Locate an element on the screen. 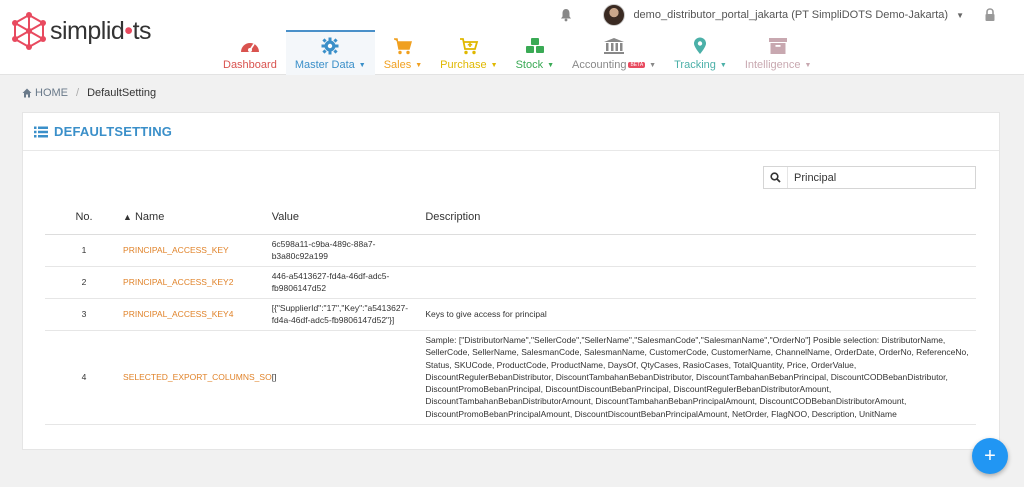 This screenshot has height=487, width=1024. nav-label: Dashboard is located at coordinates (250, 65).